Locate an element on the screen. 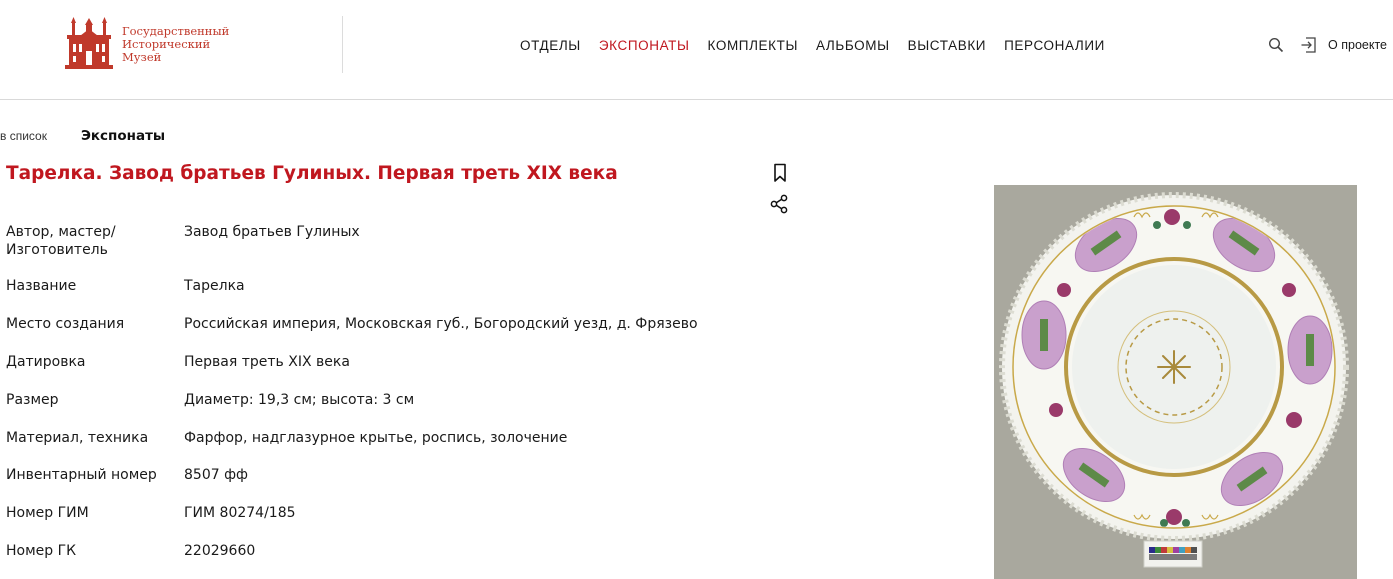 The height and width of the screenshot is (579, 1393). museum-logo: Государственный Исторический Музей is located at coordinates (146, 44).